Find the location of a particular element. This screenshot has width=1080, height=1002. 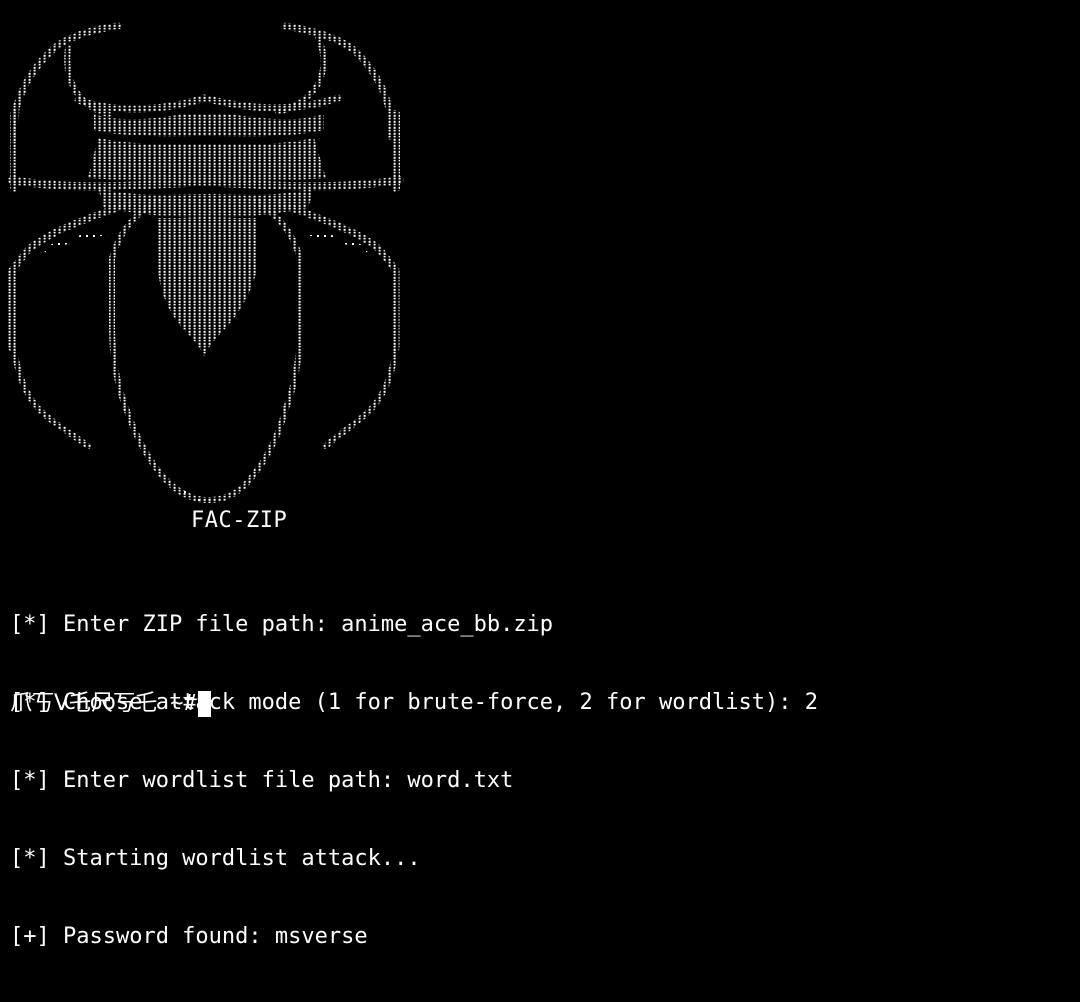

prompt-symbol: ~# is located at coordinates (177, 703).